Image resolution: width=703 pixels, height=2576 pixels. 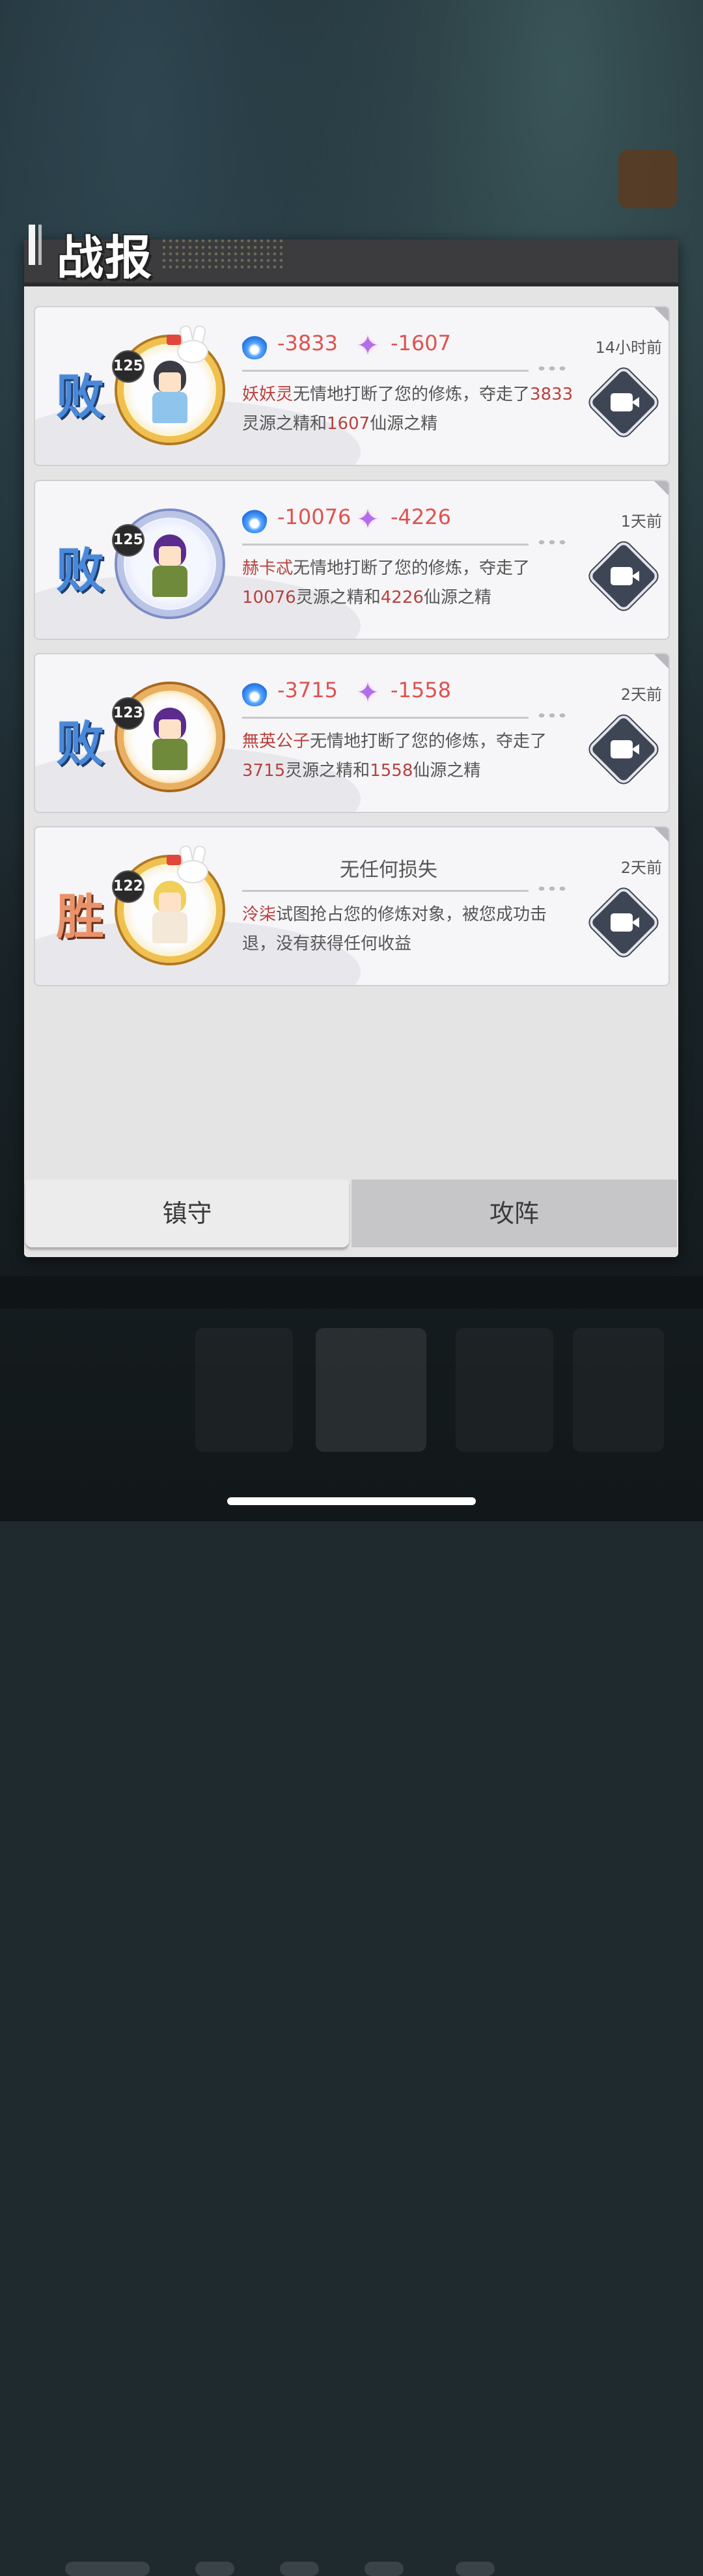 What do you see at coordinates (641, 521) in the screenshot?
I see `report-time: 1天前` at bounding box center [641, 521].